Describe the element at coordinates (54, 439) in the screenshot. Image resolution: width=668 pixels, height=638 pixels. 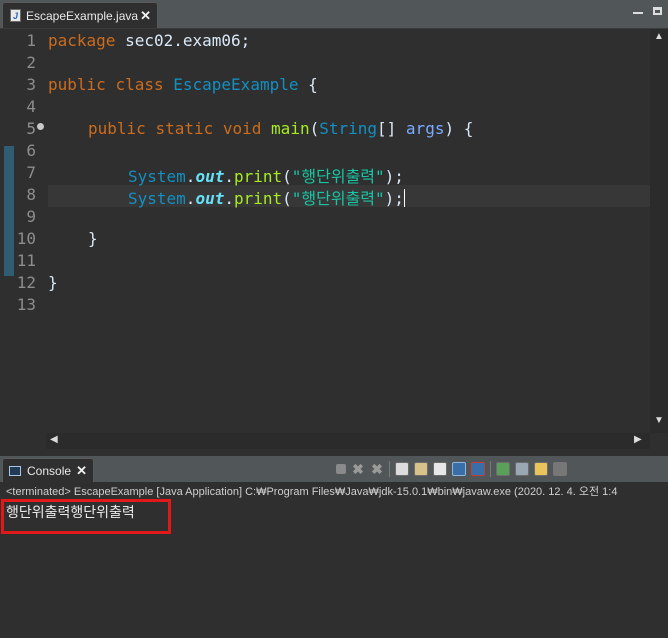
I see `scroll-left-icon: ◀` at that location.